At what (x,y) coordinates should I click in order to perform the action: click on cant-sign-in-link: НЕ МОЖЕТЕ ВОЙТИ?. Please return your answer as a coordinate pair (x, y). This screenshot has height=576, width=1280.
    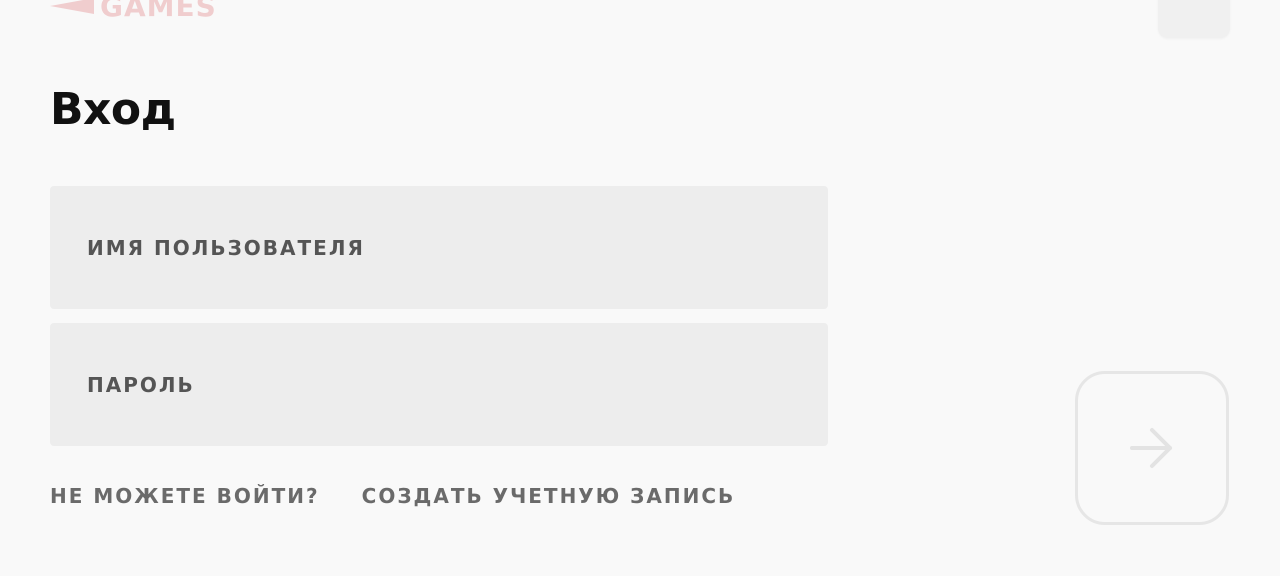
    Looking at the image, I should click on (185, 496).